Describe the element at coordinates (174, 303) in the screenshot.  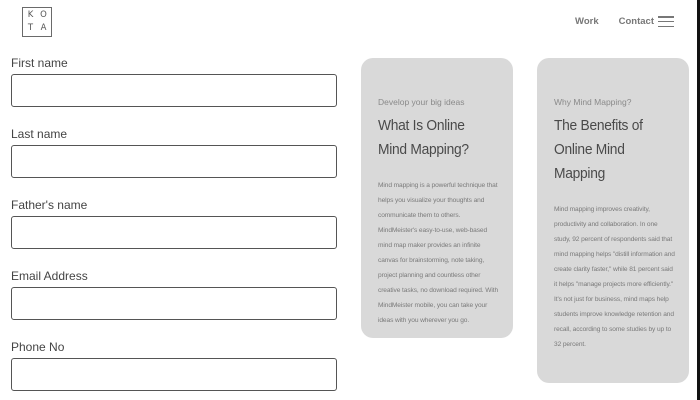
I see `email-input` at that location.